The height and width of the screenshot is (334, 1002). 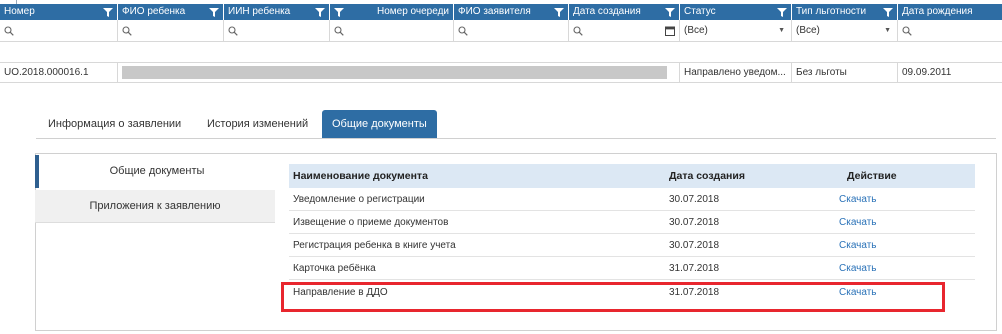 What do you see at coordinates (624, 31) in the screenshot?
I see `filter-created-date` at bounding box center [624, 31].